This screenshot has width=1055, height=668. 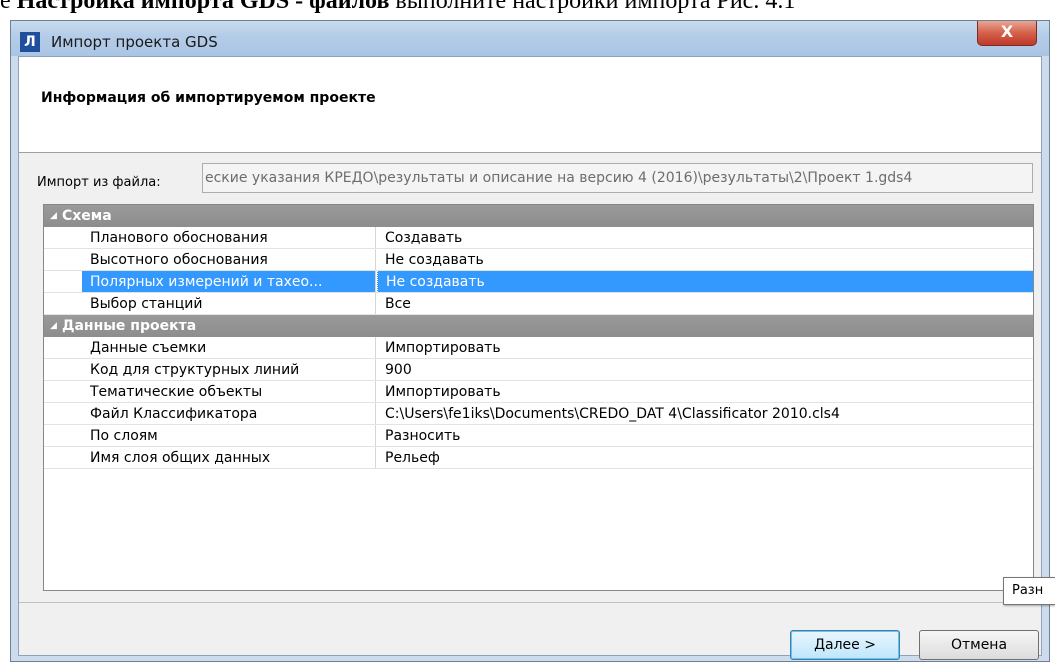 I want to click on close-button: X, so click(x=1007, y=33).